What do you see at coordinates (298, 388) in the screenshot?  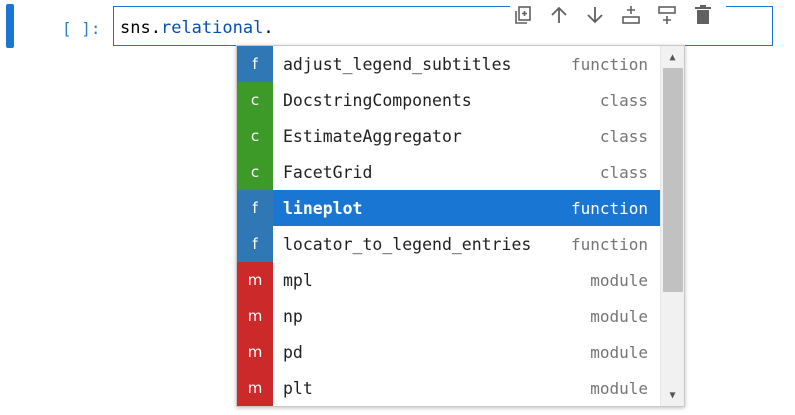 I see `completer-item-label: plt` at bounding box center [298, 388].